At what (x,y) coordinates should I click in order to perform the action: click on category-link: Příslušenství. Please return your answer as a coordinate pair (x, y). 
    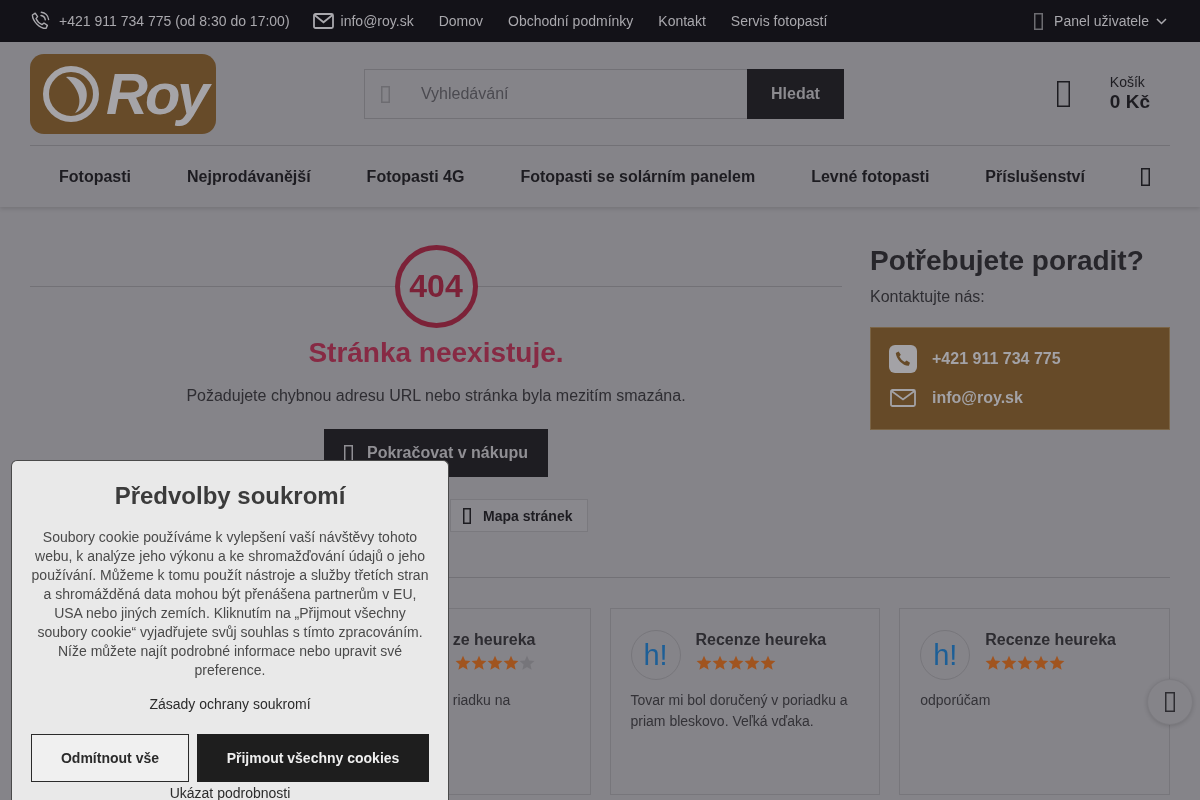
    Looking at the image, I should click on (1035, 176).